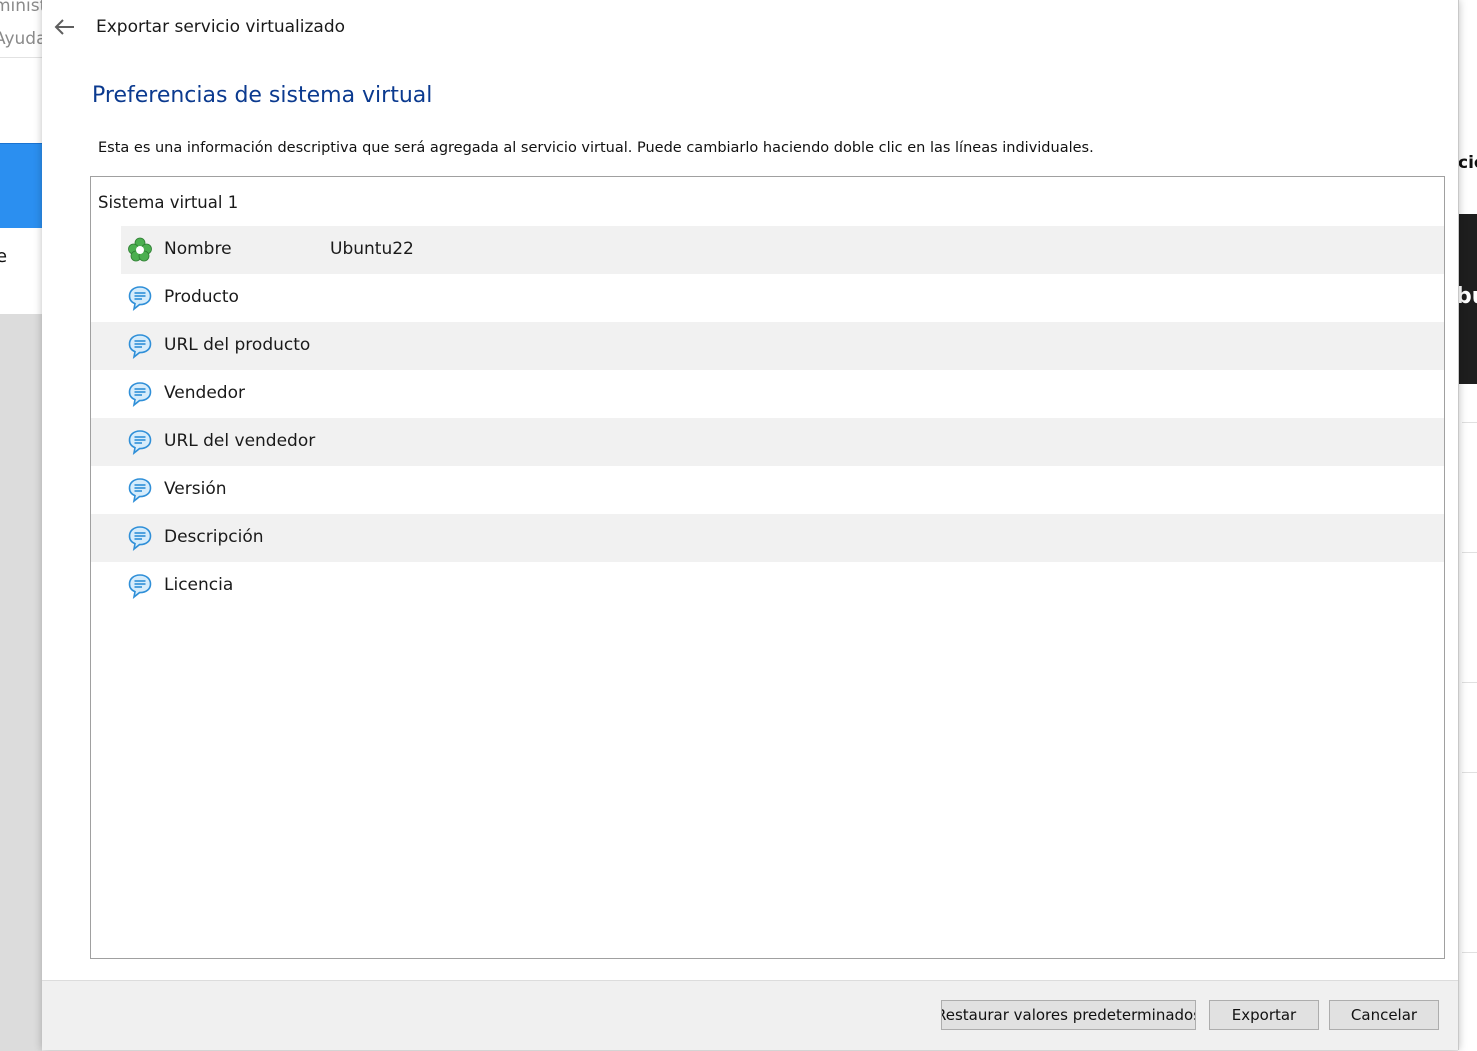 The image size is (1477, 1051). I want to click on background-text: bu, so click(1467, 296).